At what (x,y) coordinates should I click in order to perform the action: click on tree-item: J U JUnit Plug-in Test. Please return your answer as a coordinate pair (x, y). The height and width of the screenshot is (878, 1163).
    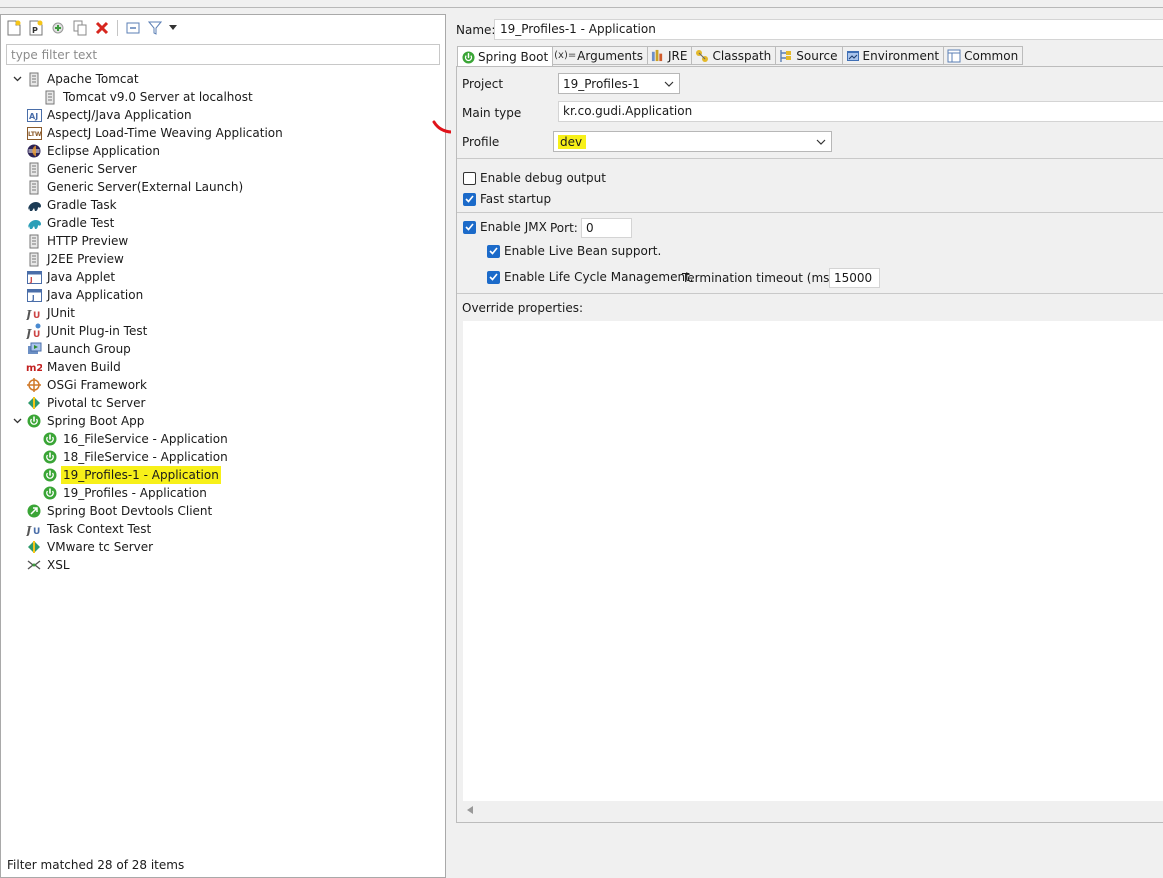
    Looking at the image, I should click on (78, 331).